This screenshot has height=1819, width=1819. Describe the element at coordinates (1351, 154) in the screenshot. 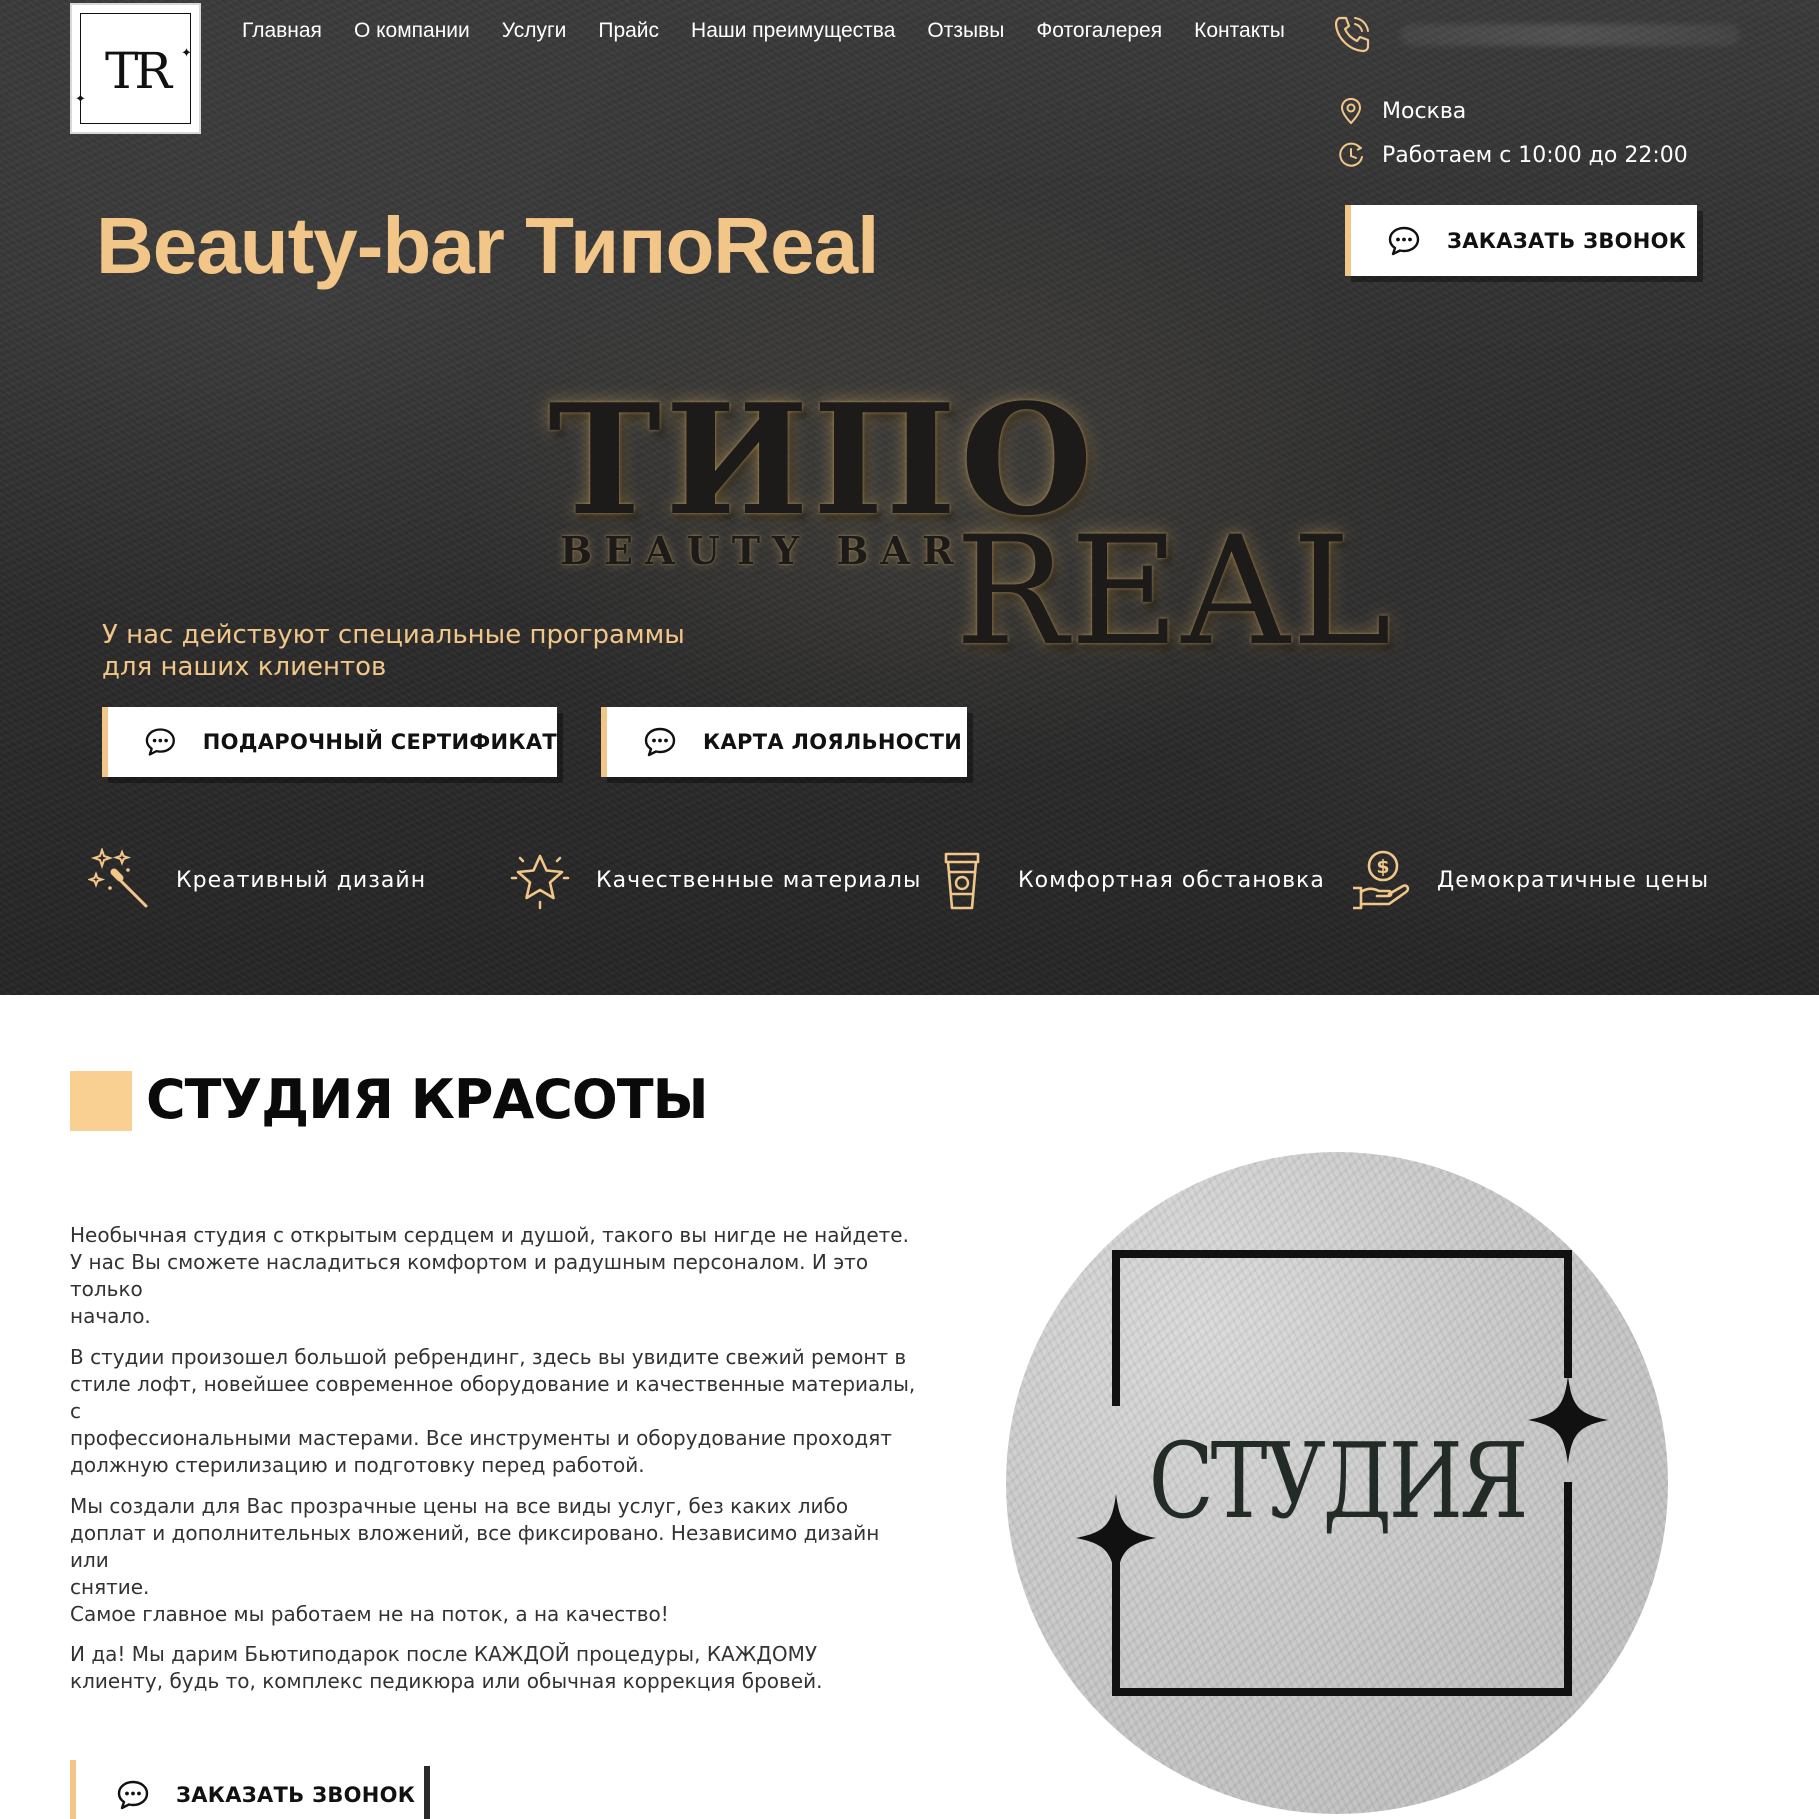

I see `clock-icon` at that location.